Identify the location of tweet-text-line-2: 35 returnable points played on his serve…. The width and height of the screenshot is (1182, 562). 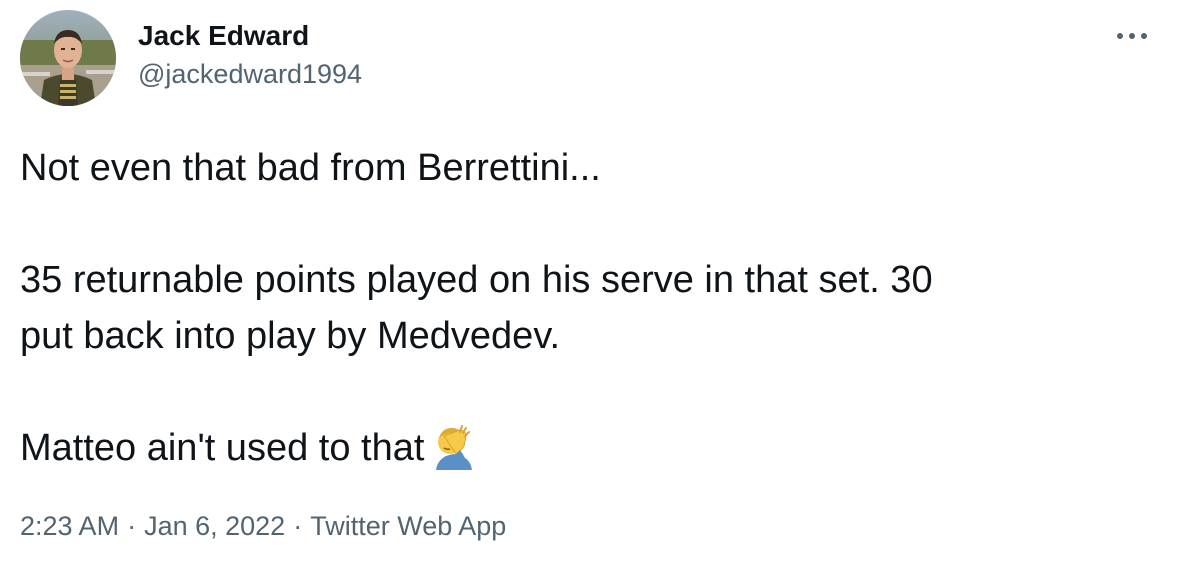
(476, 280).